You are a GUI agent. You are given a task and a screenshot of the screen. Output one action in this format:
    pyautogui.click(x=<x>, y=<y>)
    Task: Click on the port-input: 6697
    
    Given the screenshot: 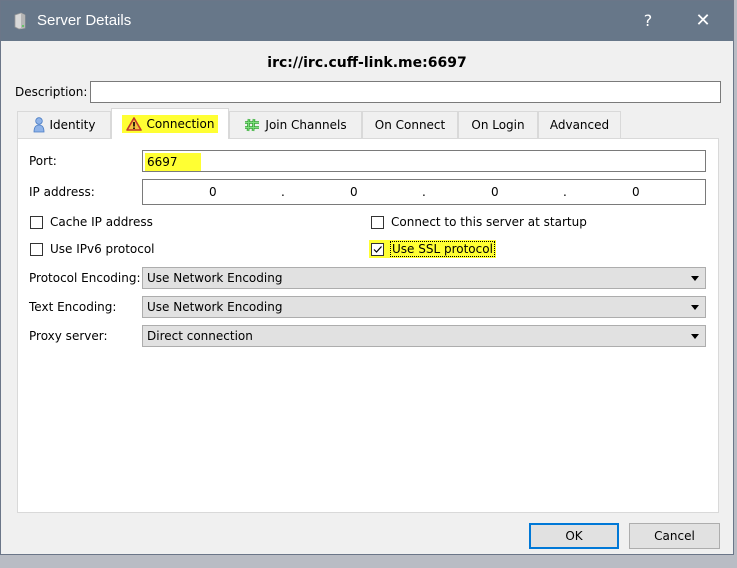 What is the action you would take?
    pyautogui.click(x=424, y=161)
    